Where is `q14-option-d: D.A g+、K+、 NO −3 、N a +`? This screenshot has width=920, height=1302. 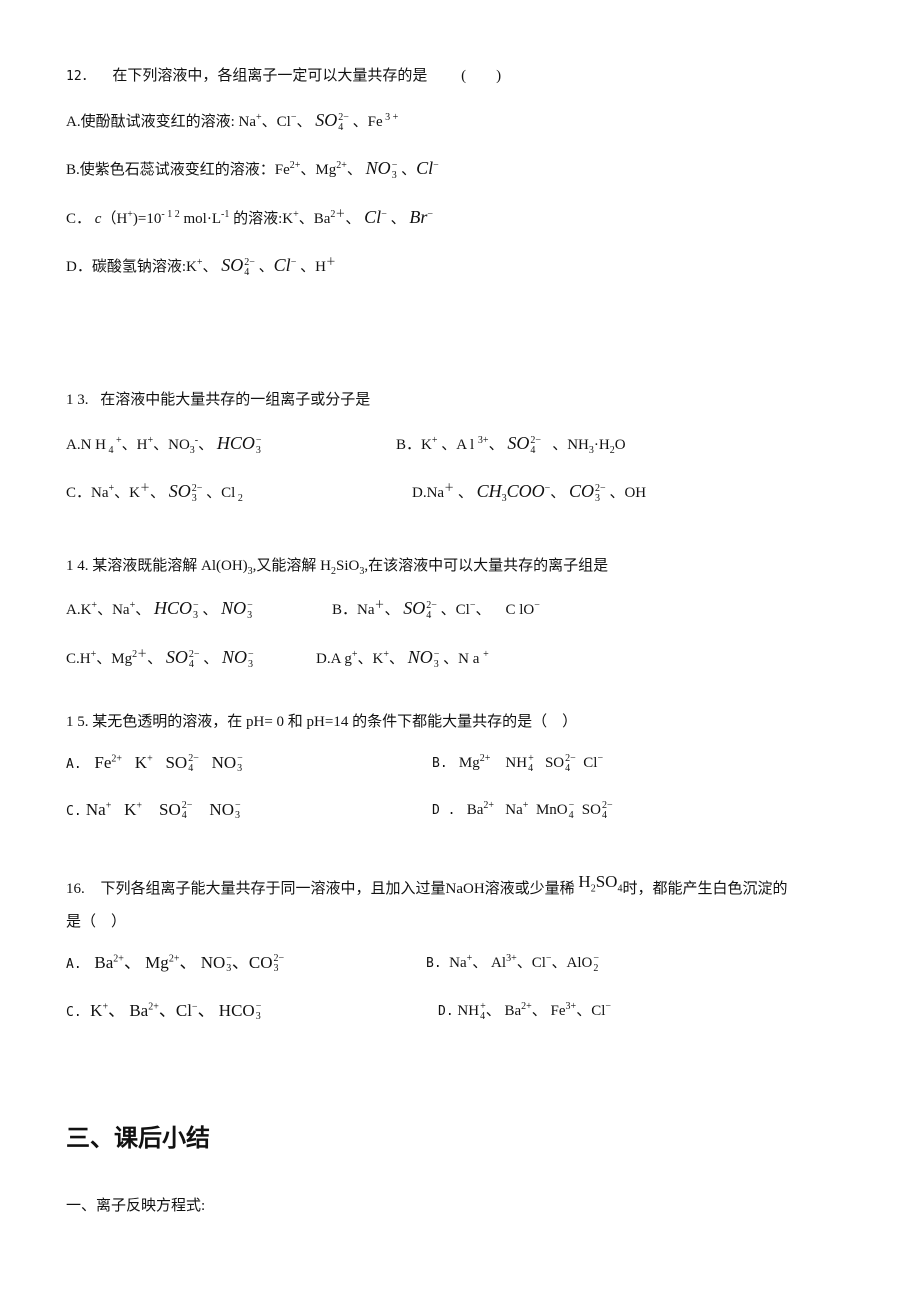
q14-option-d: D.A g+、K+、 NO −3 、N a + is located at coordinates (402, 658).